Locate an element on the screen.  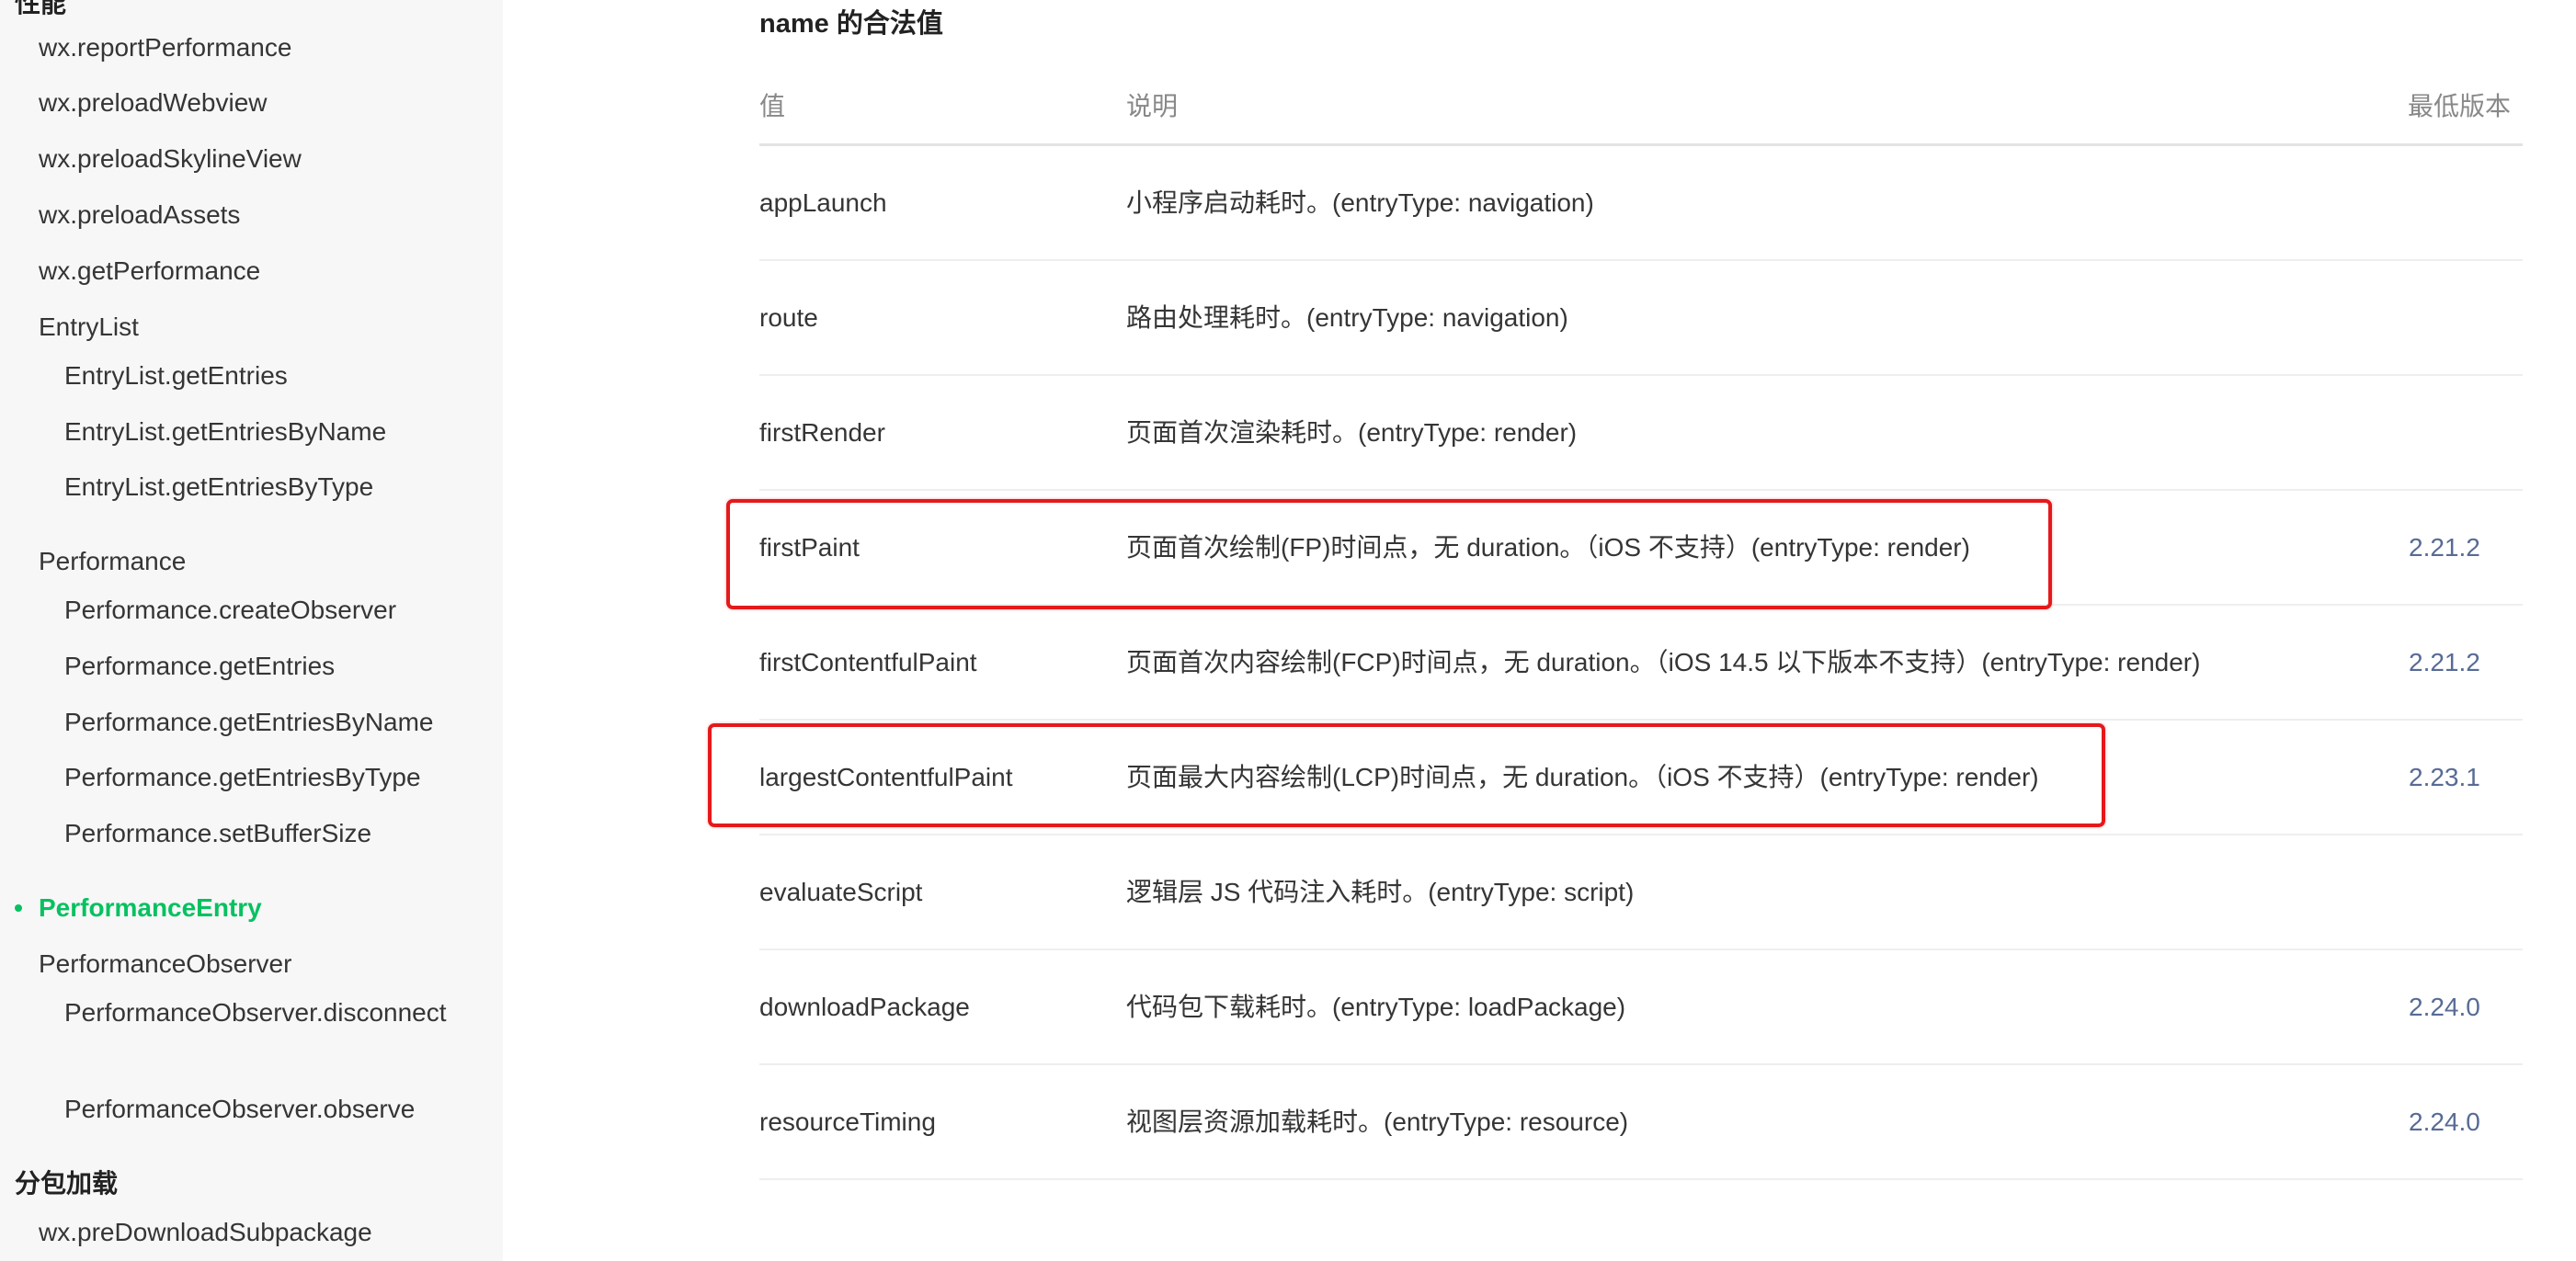
cell-value: firstPaint is located at coordinates (809, 547).